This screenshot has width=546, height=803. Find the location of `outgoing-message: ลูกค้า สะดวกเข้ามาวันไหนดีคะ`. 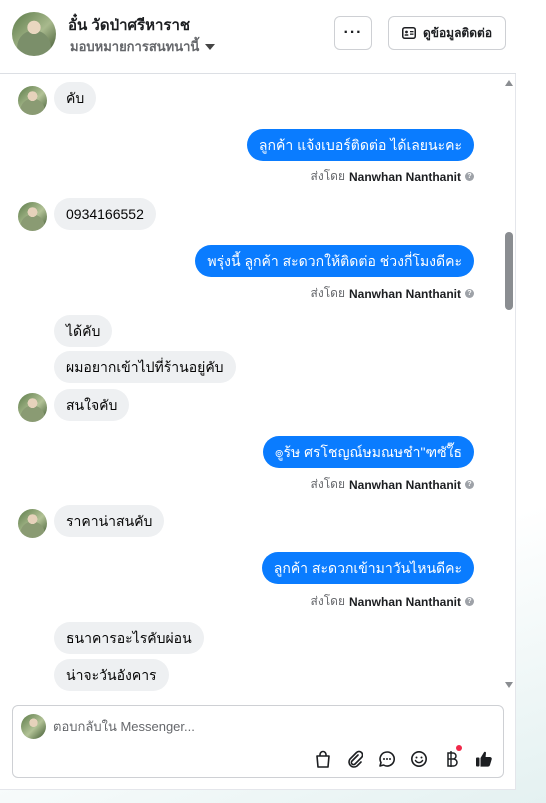

outgoing-message: ลูกค้า สะดวกเข้ามาวันไหนดีคะ is located at coordinates (367, 568).